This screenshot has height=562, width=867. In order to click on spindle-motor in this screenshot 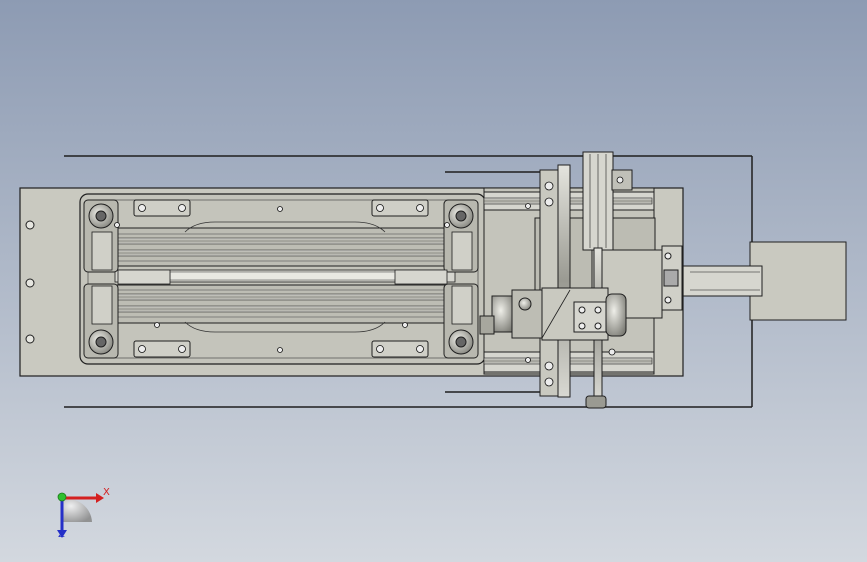, I will do `click(553, 314)`.